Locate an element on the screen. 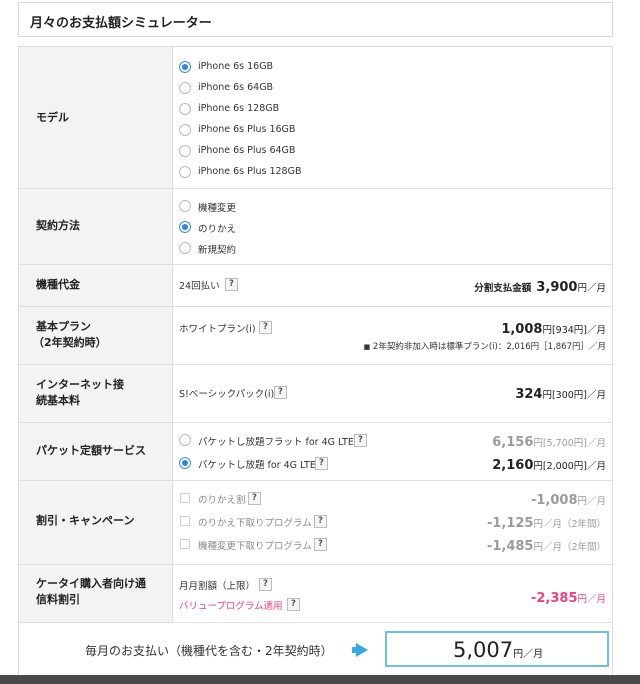 This screenshot has width=640, height=684. price-unit: 円[2,000円]／月 is located at coordinates (569, 466).